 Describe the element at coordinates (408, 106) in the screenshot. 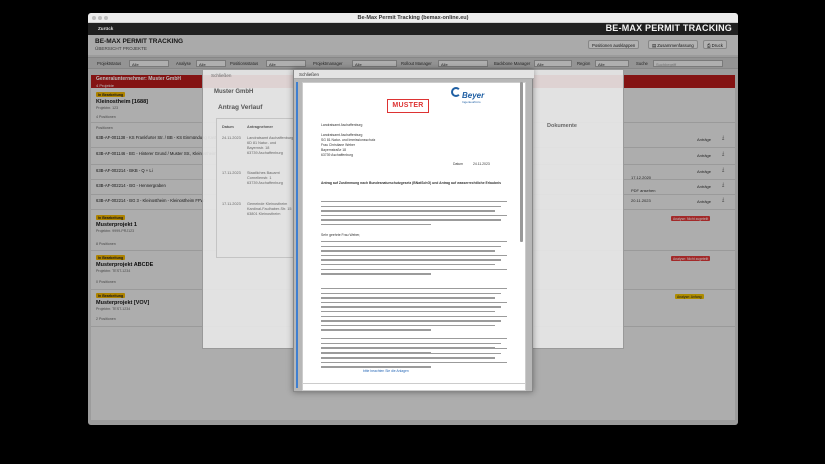

I see `muster-stamp: MUSTER` at that location.